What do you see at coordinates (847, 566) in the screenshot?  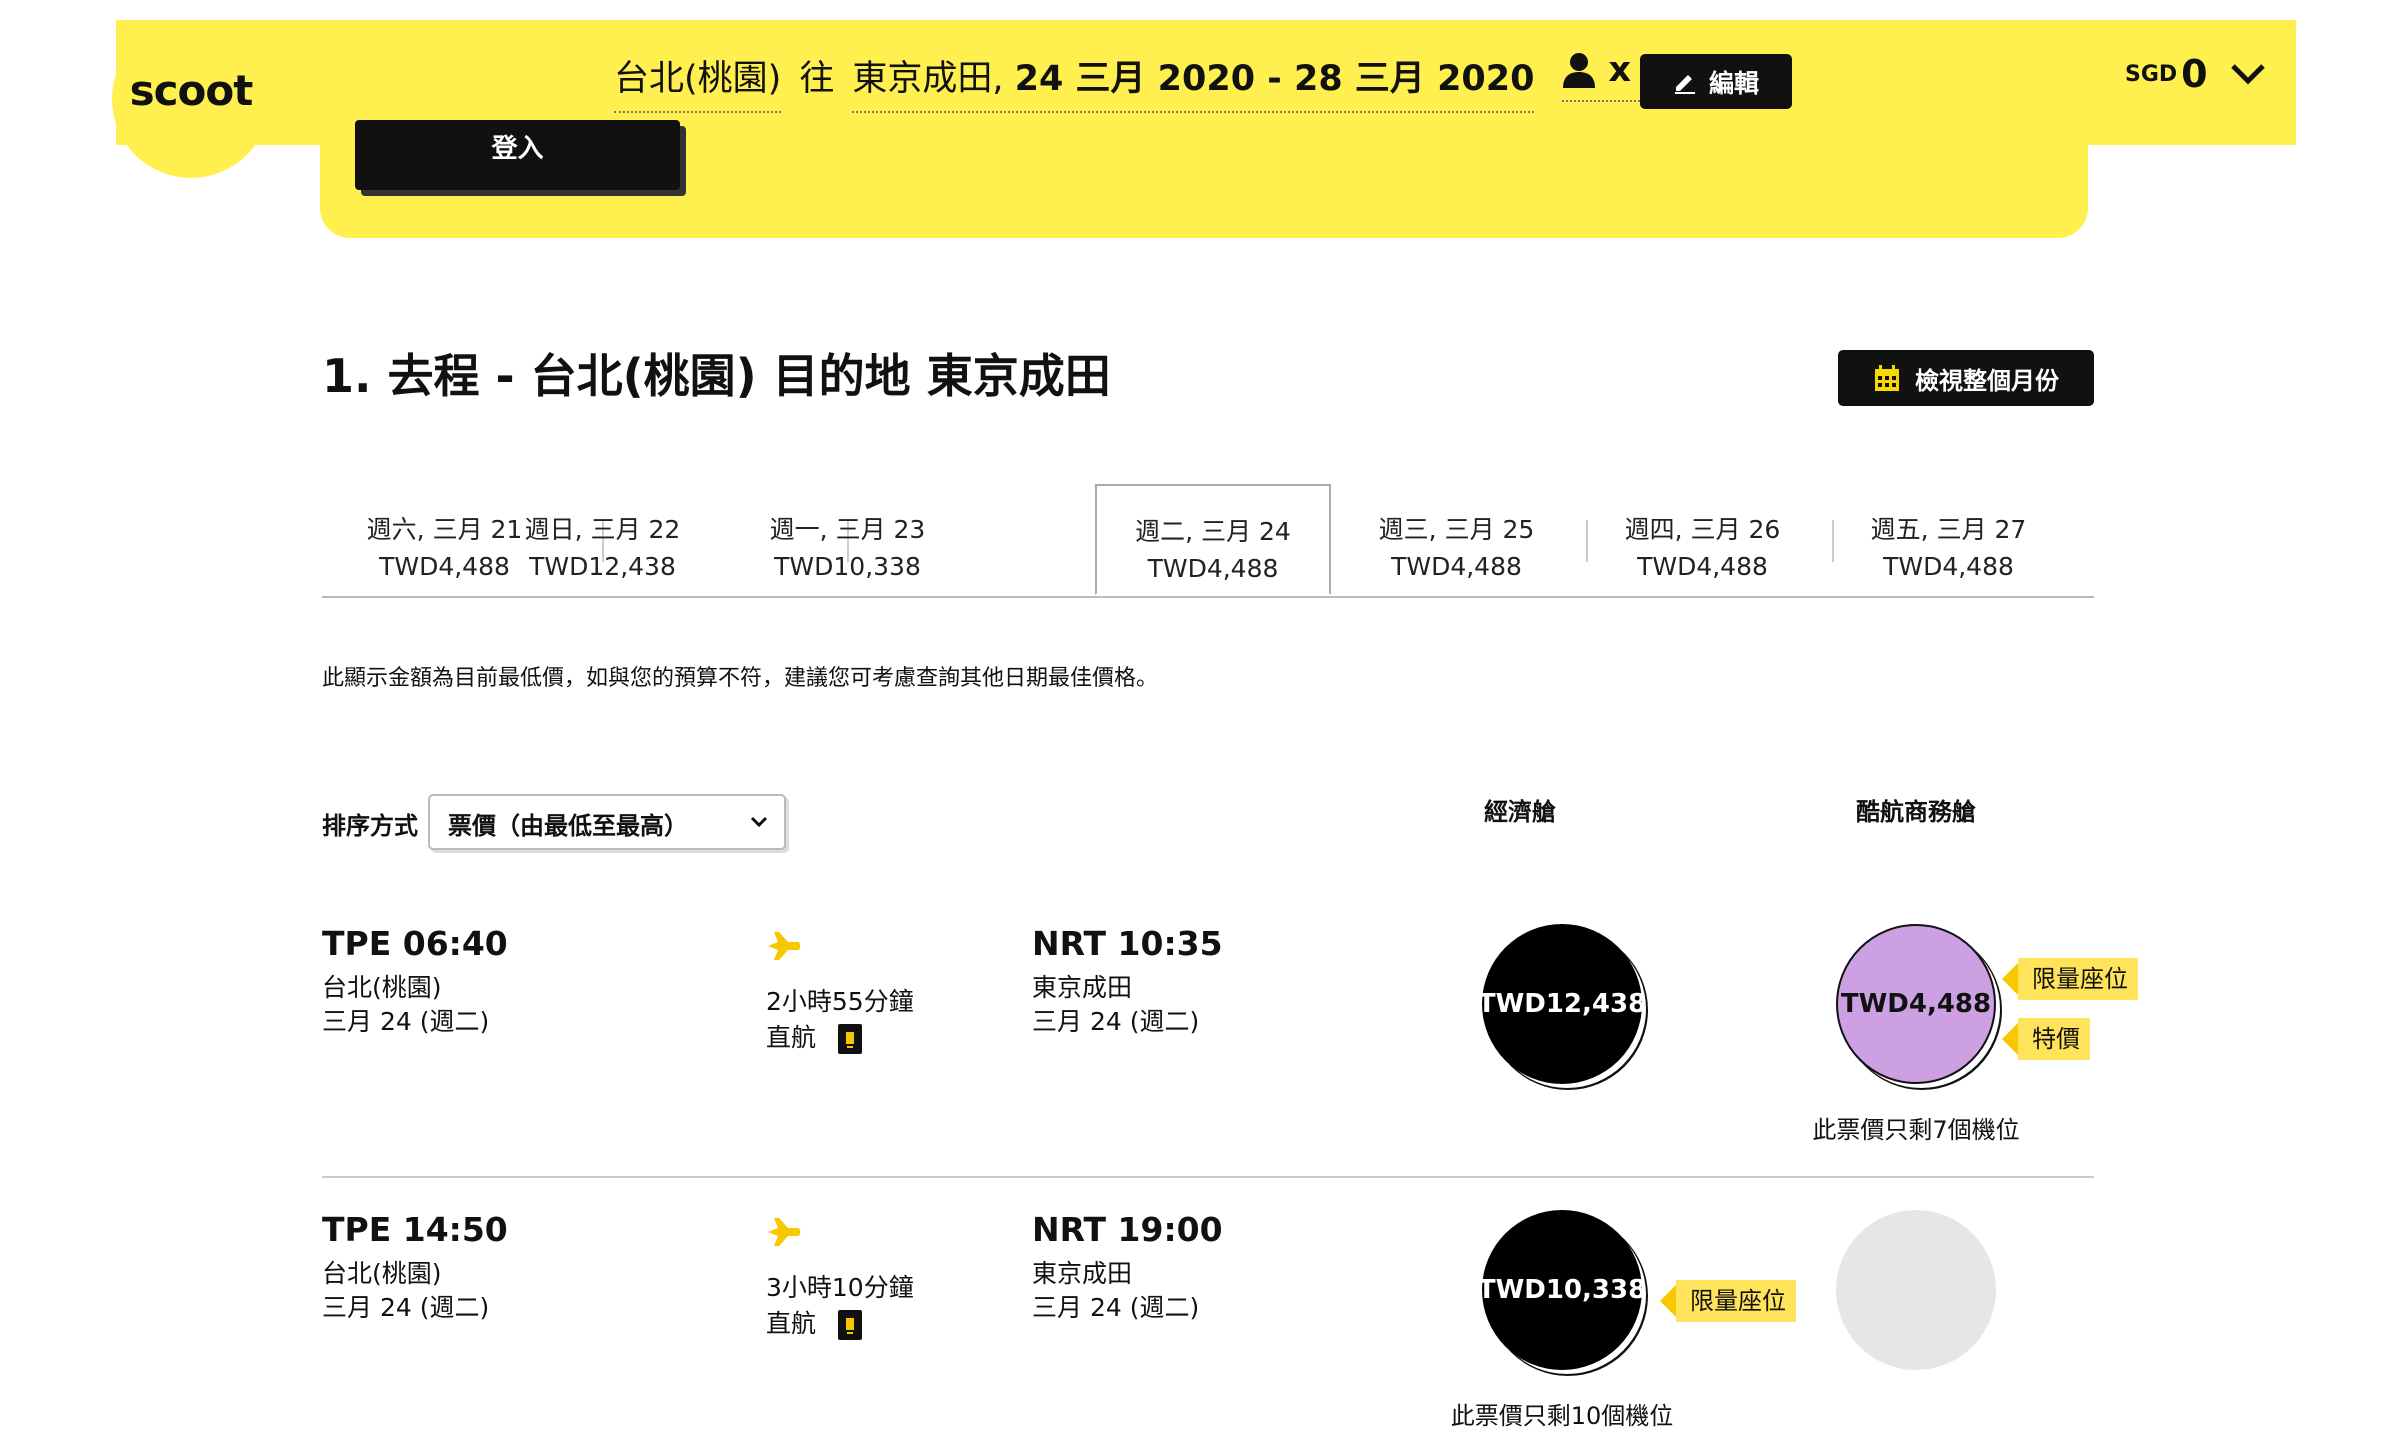 I see `date-tab-price: TWD10,338` at bounding box center [847, 566].